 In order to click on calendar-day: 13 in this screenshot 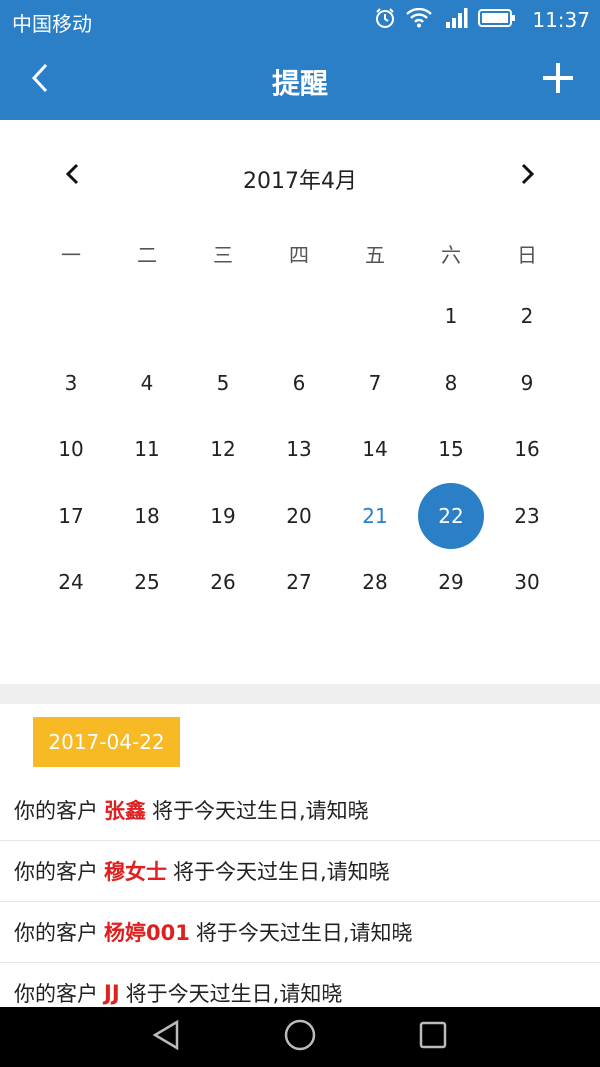, I will do `click(299, 449)`.